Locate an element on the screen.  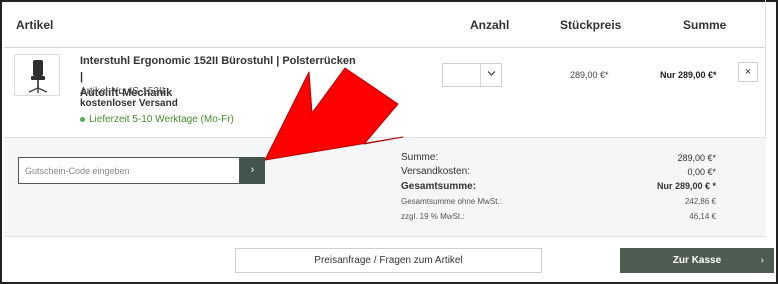
coupon-submit-button: › is located at coordinates (252, 170).